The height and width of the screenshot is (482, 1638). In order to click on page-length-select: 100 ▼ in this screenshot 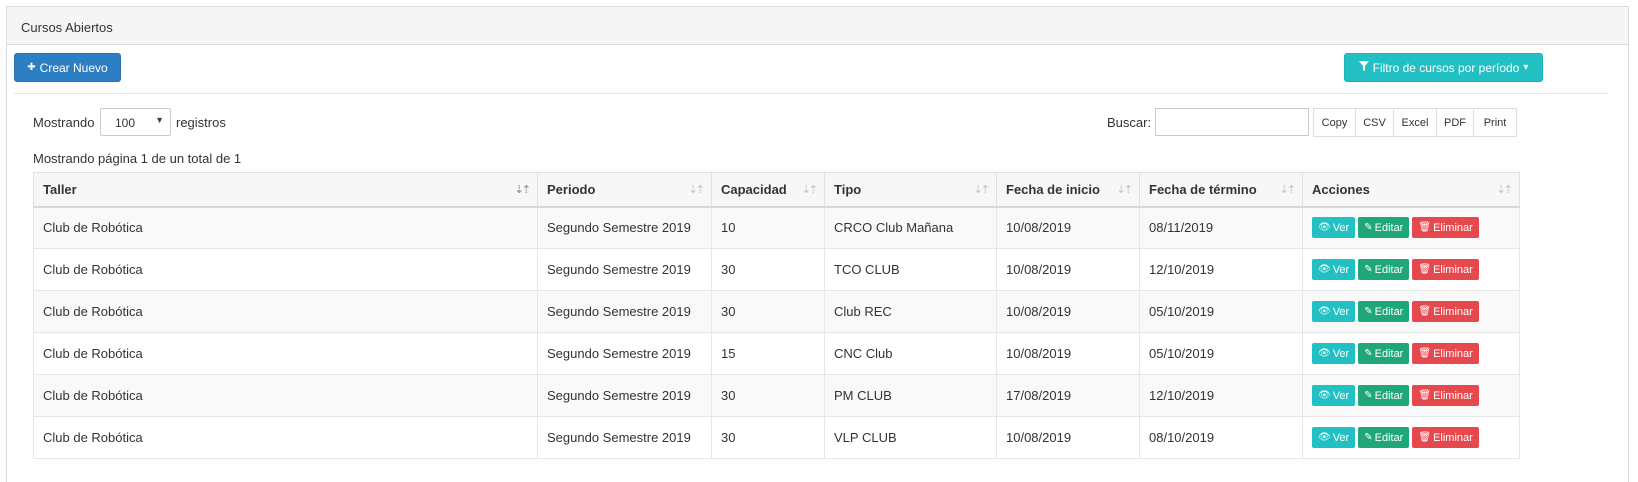, I will do `click(135, 122)`.